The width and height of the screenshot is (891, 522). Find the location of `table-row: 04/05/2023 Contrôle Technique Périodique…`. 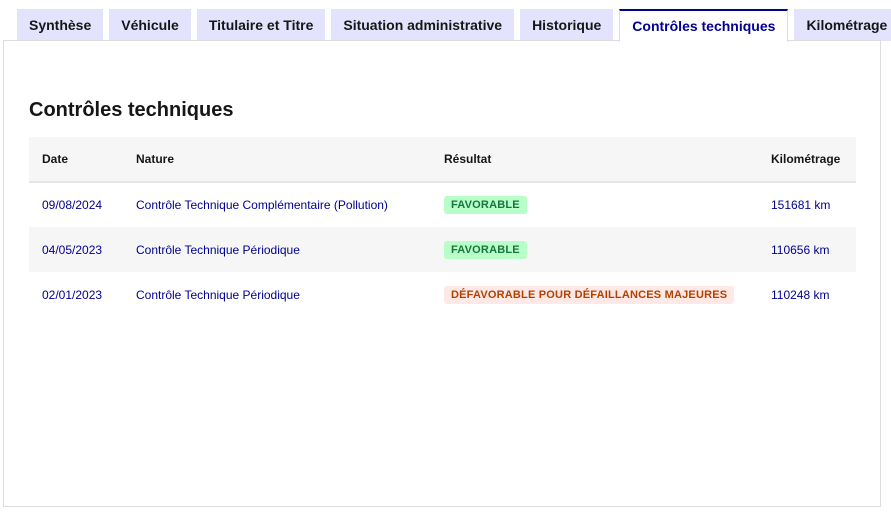

table-row: 04/05/2023 Contrôle Technique Périodique… is located at coordinates (442, 249).